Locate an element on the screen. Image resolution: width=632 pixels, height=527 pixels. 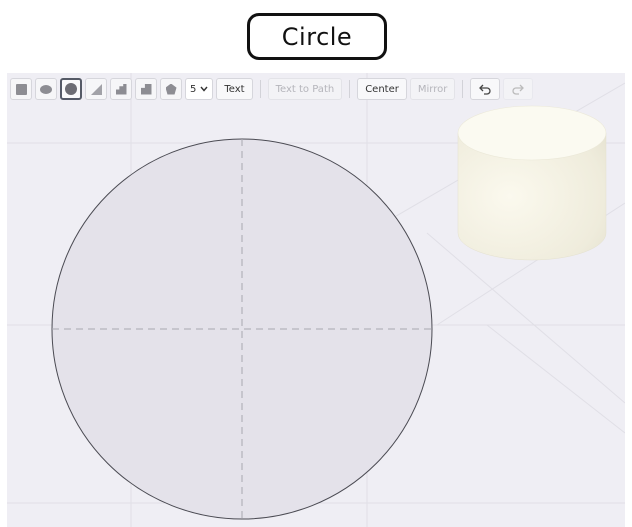
notch-icon is located at coordinates (146, 89).